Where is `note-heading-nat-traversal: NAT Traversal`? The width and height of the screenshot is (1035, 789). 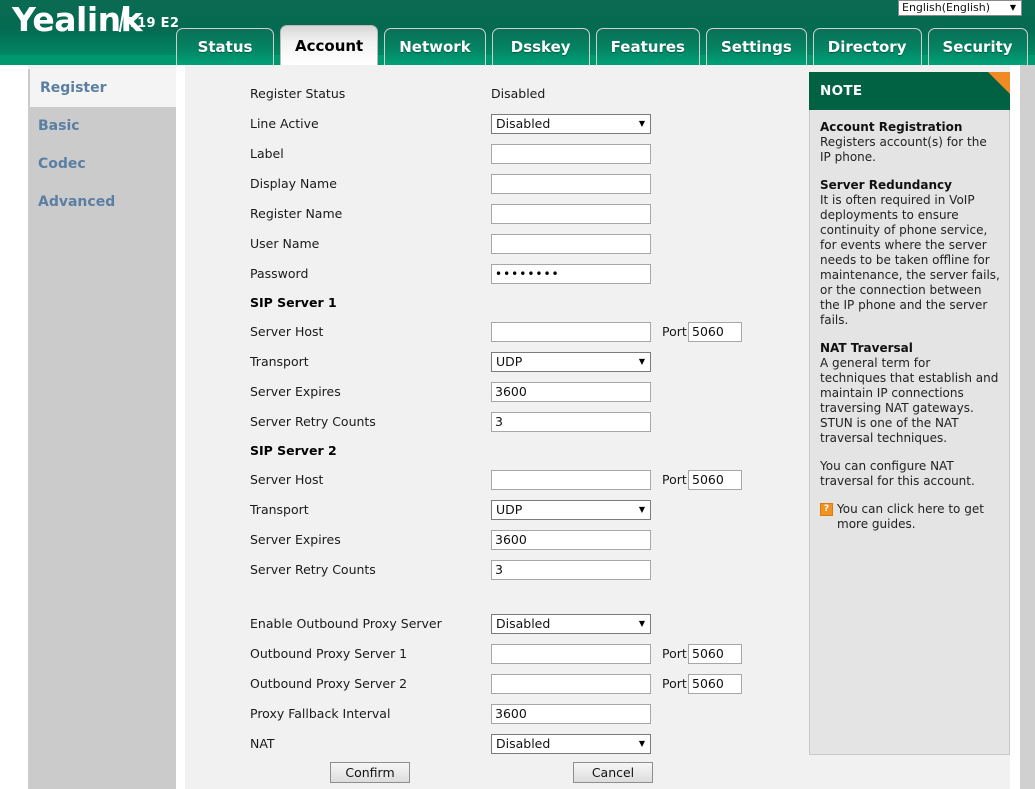 note-heading-nat-traversal: NAT Traversal is located at coordinates (866, 348).